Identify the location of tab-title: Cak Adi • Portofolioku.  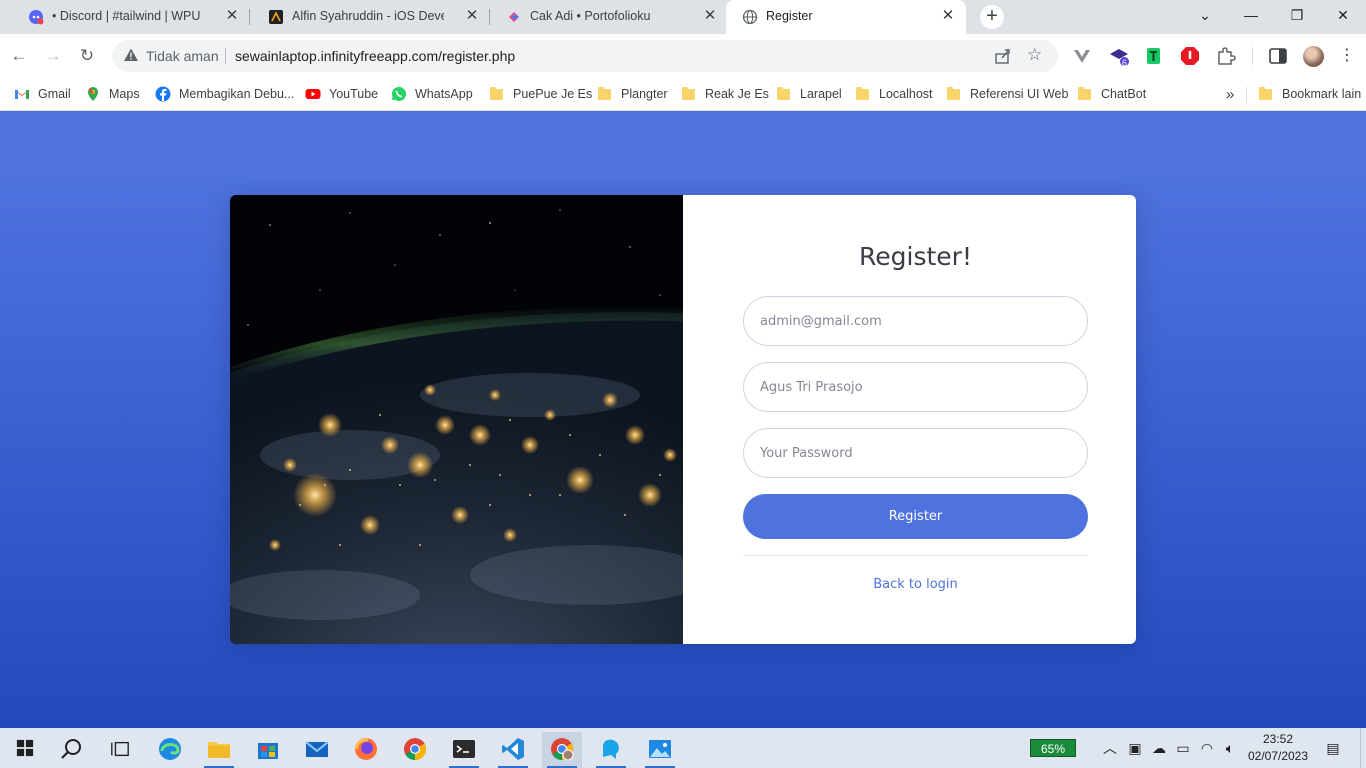
(590, 16).